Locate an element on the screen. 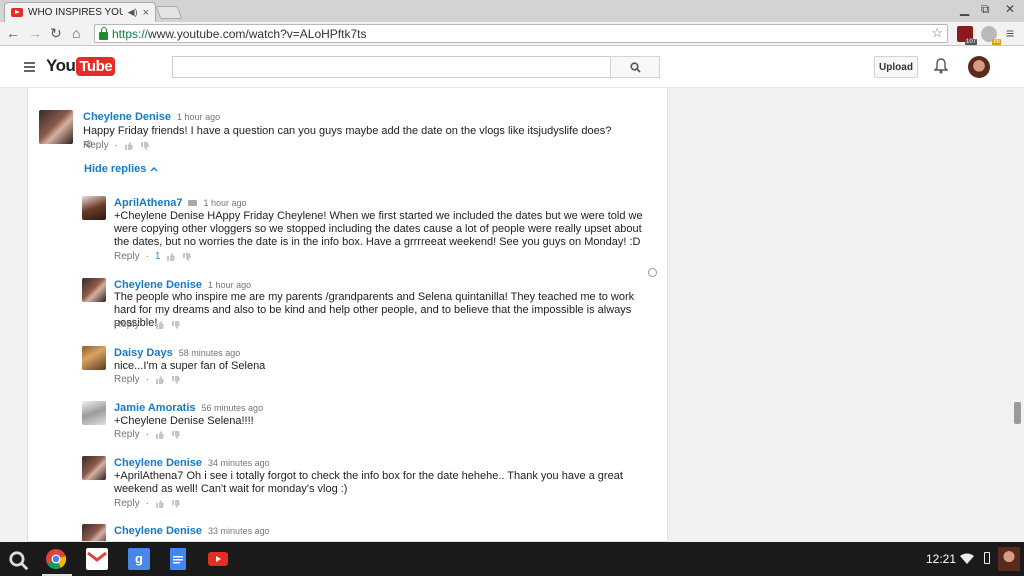 This screenshot has width=1024, height=576. youtube-logo: You Tube is located at coordinates (81, 66).